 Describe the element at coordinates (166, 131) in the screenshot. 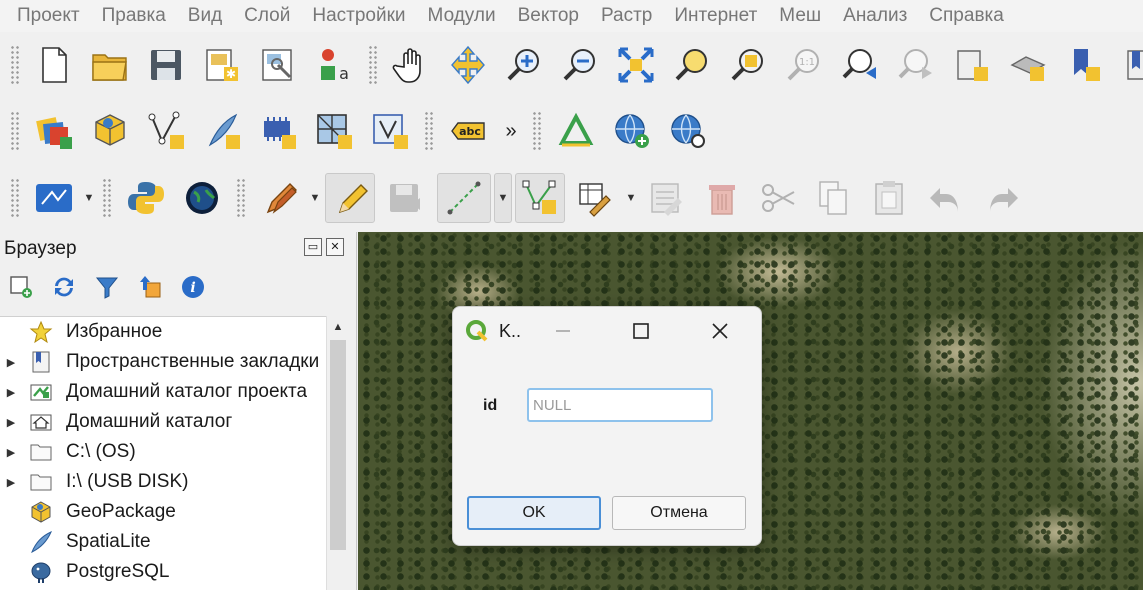

I see `new-shapefile-layer-button` at that location.